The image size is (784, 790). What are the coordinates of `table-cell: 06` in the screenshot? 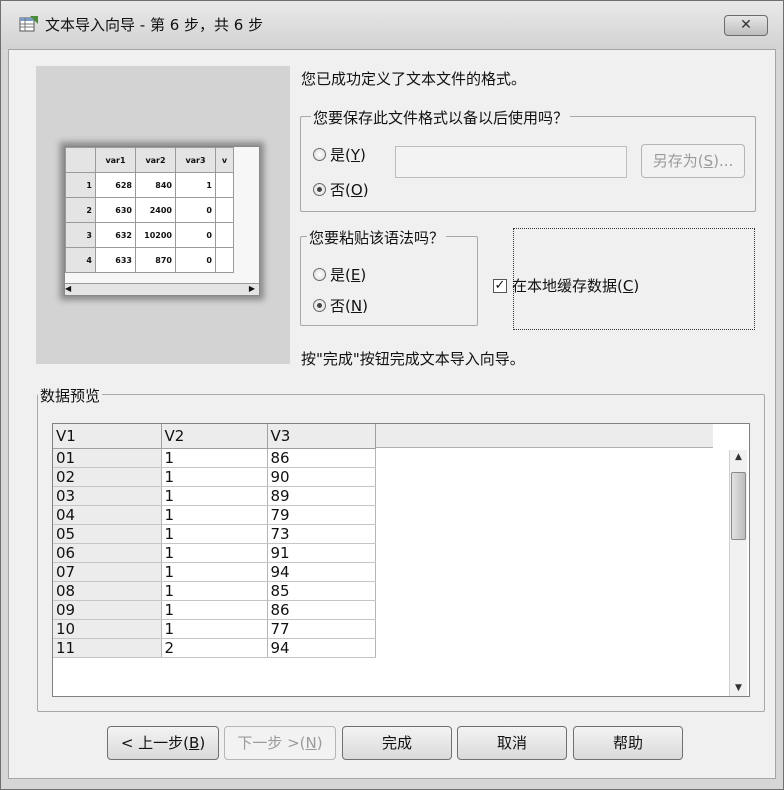 It's located at (107, 553).